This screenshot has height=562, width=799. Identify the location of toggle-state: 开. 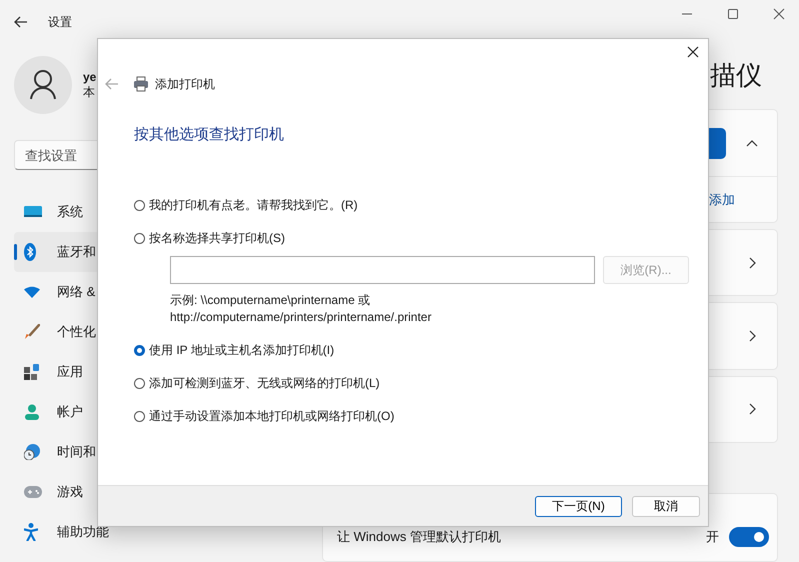
(712, 537).